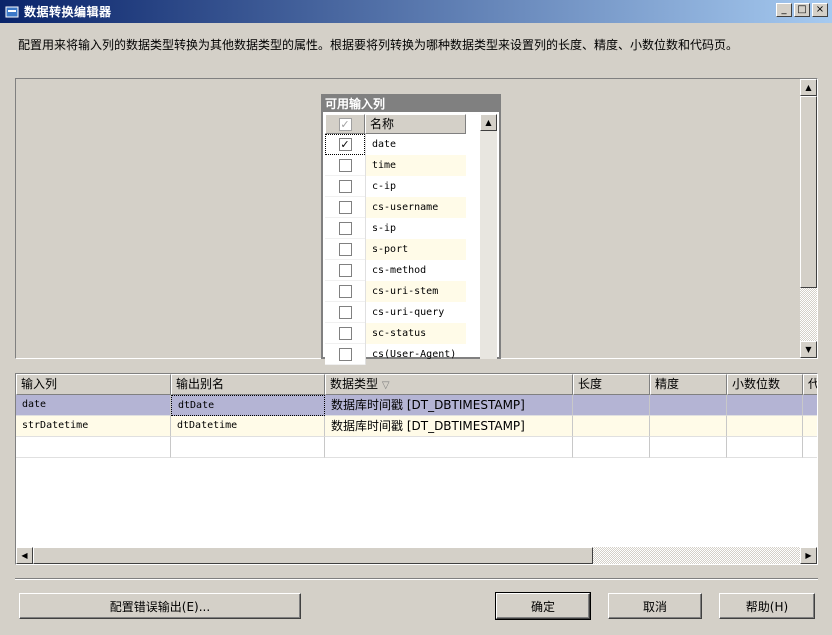 The height and width of the screenshot is (635, 832). I want to click on list-item: cs(User-Agent), so click(395, 354).